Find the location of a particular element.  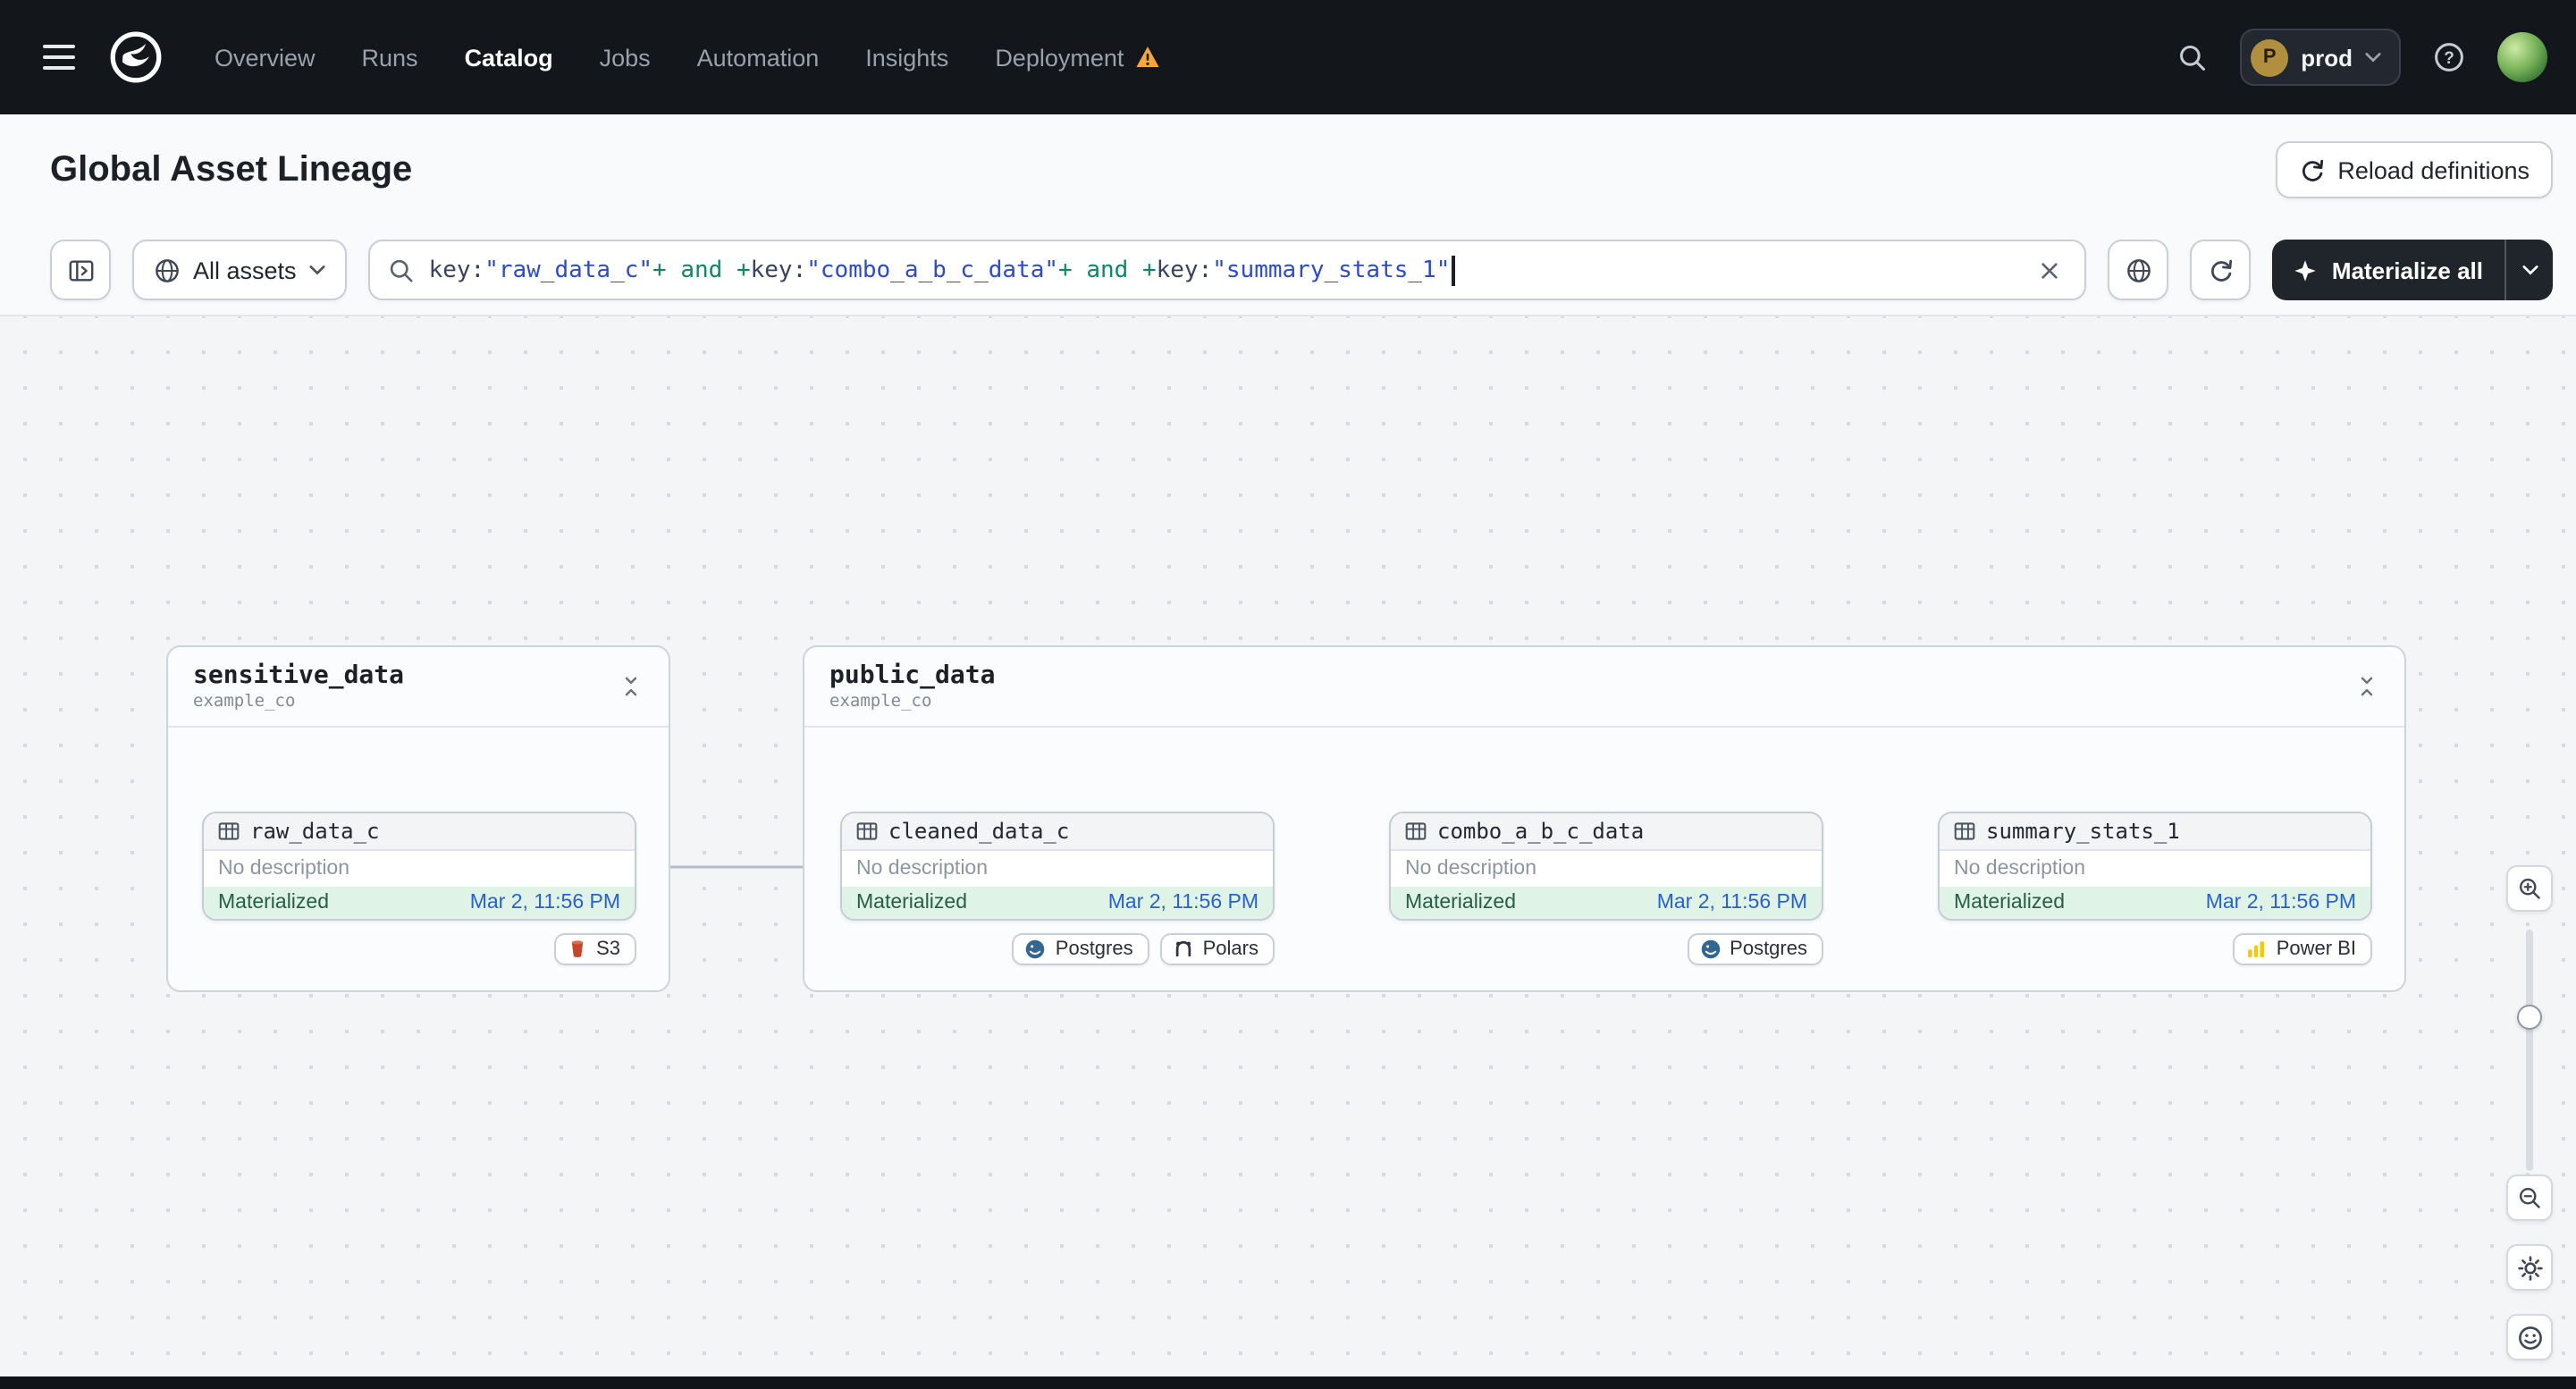

nav-item-label: Catalog is located at coordinates (509, 57).